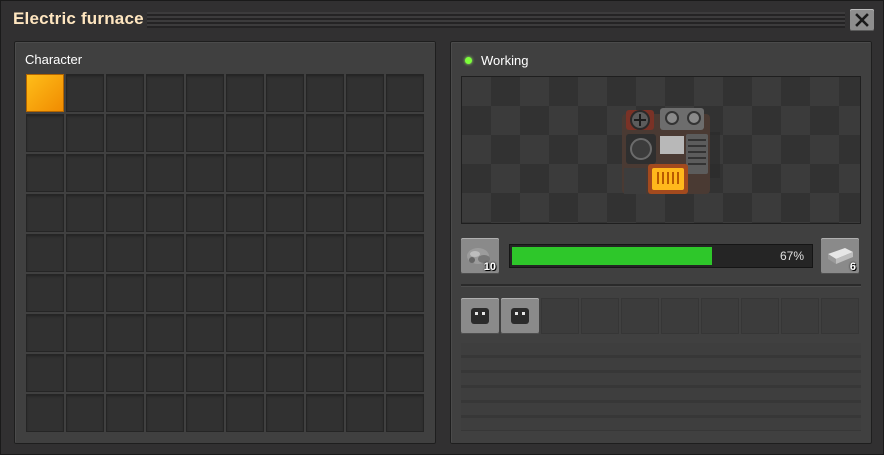 The width and height of the screenshot is (884, 455). I want to click on status-indicator: Working, so click(496, 60).